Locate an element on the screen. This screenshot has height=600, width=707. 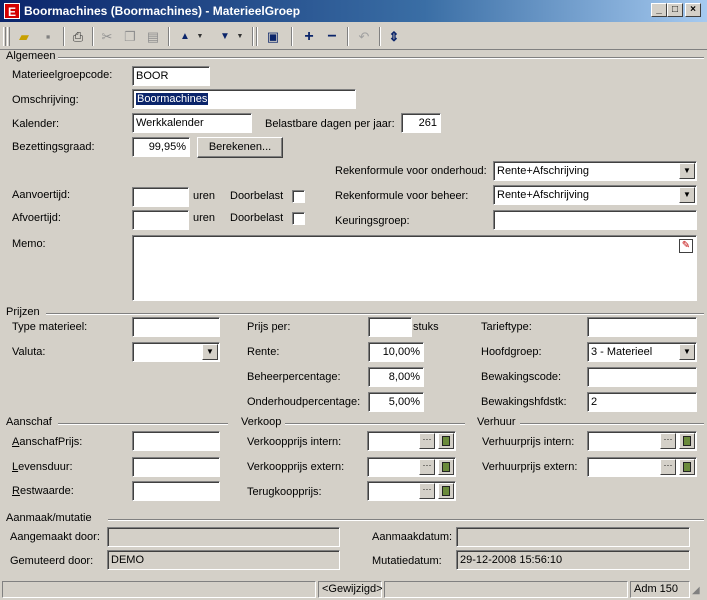
valuta-select: ▼ is located at coordinates (176, 352).